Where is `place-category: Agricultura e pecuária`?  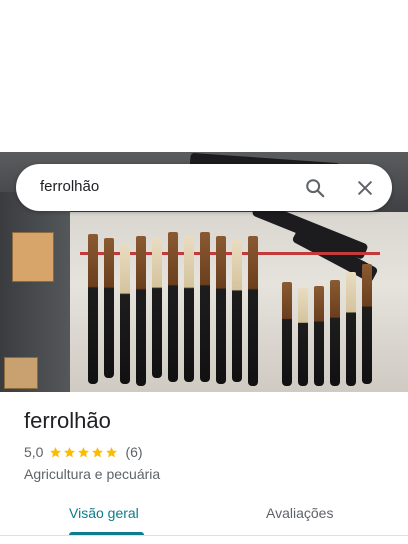
place-category: Agricultura e pecuária is located at coordinates (92, 474).